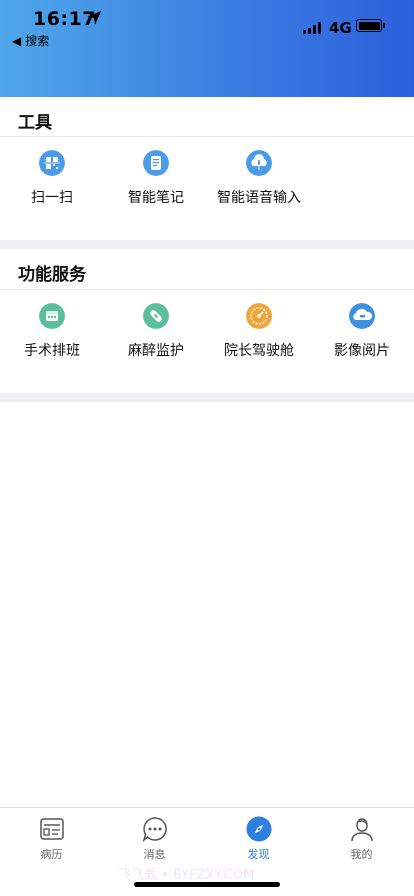 The image size is (414, 896). I want to click on back-to-search-link: ◀ 搜索, so click(30, 40).